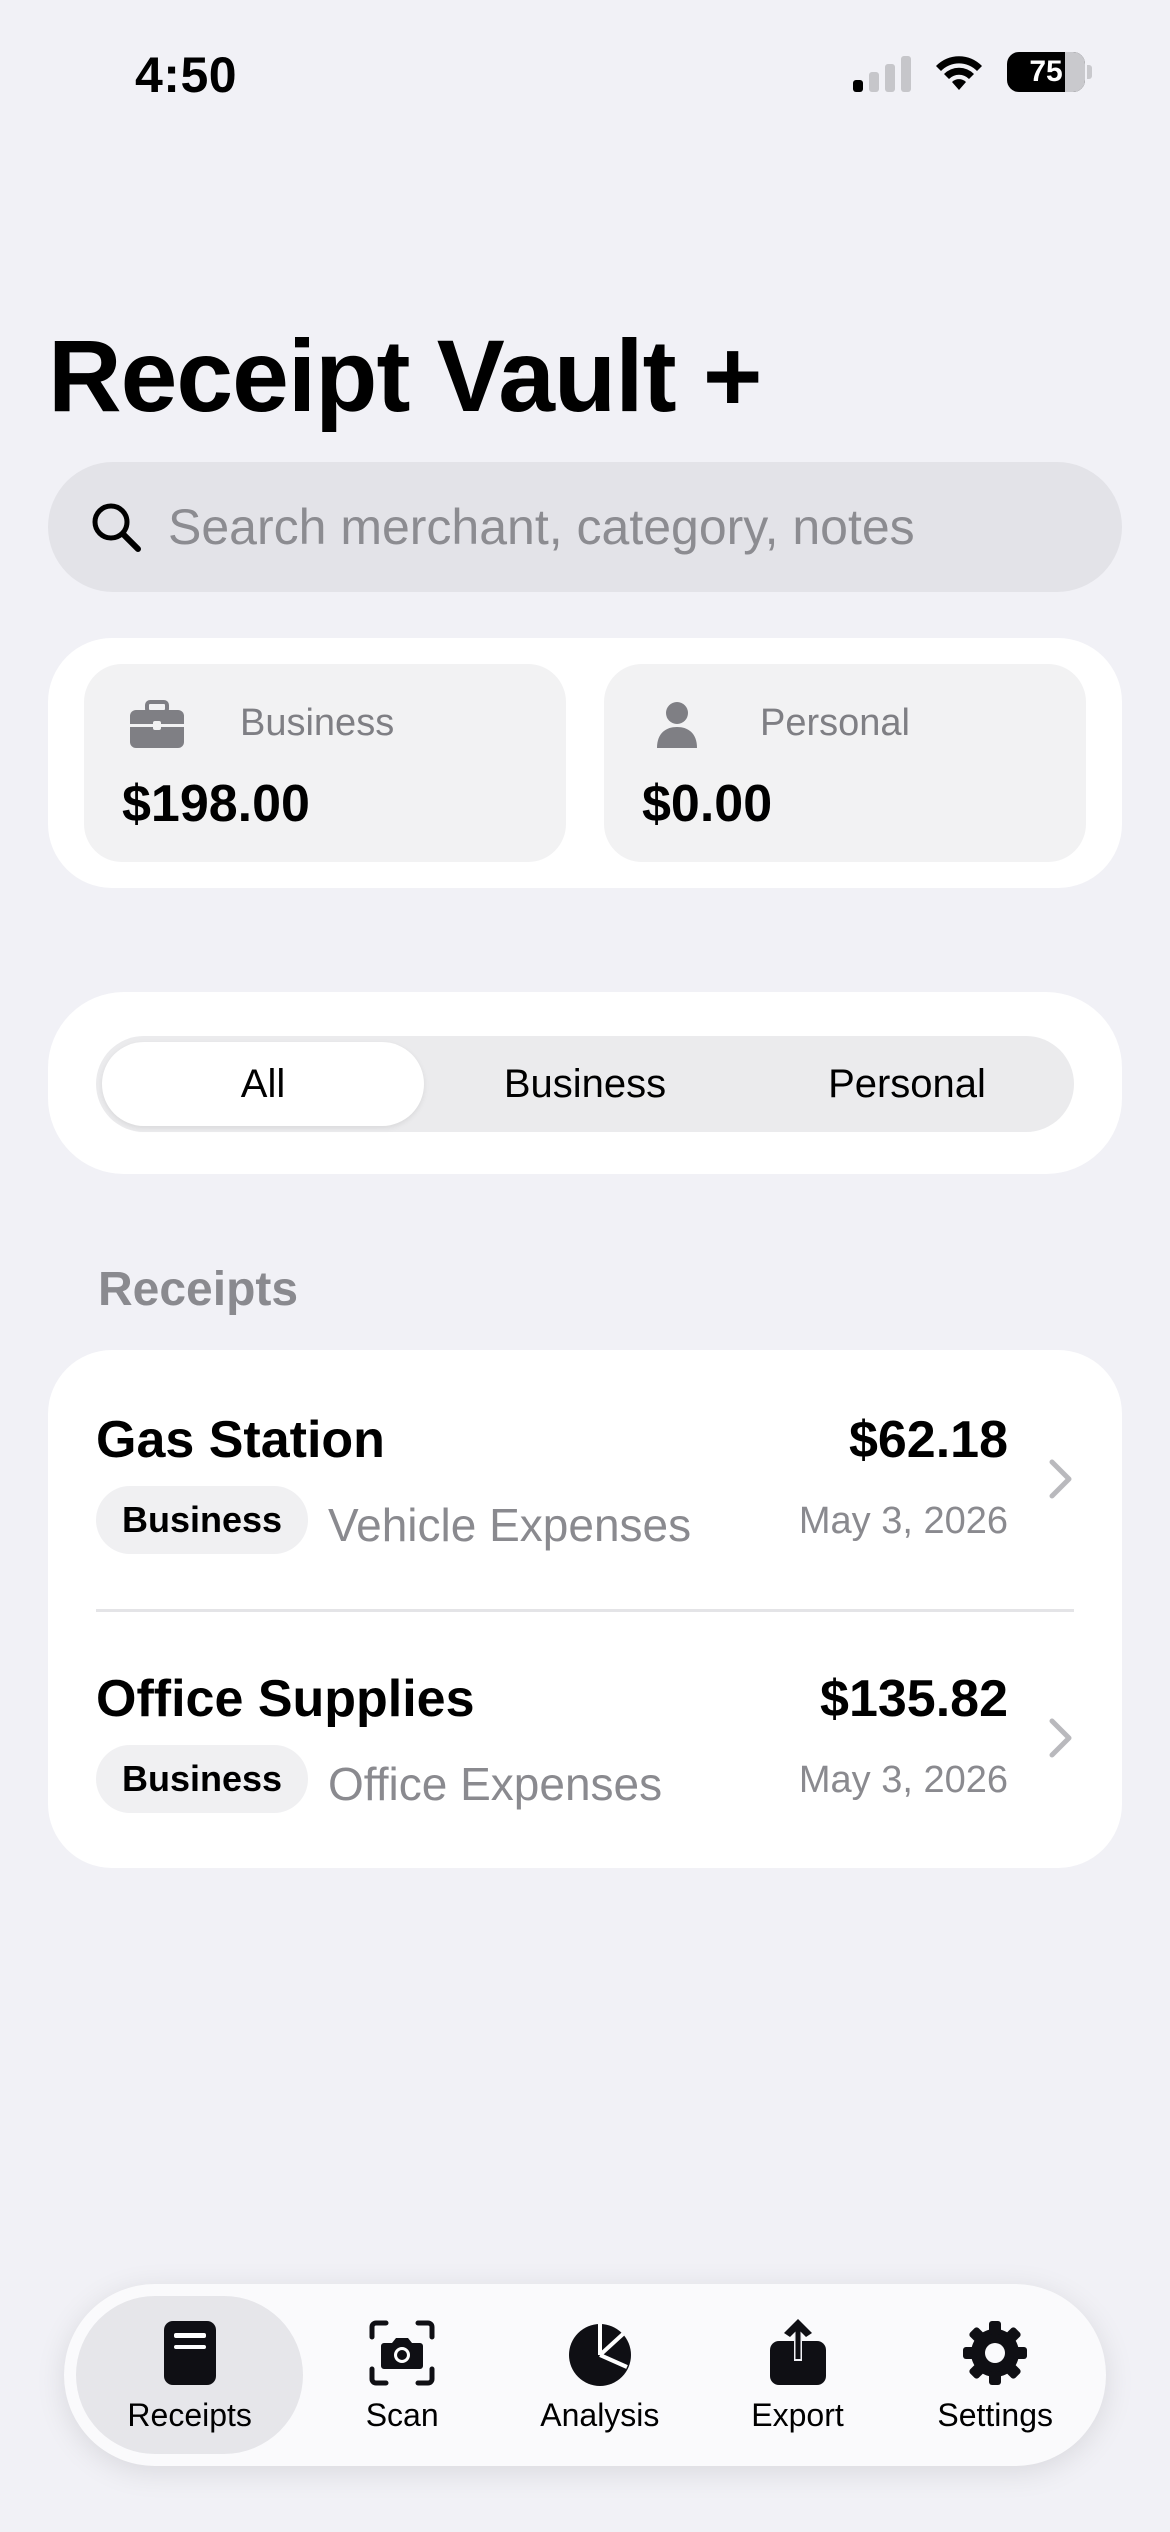 The image size is (1170, 2532). I want to click on cellular-signal-icon, so click(882, 72).